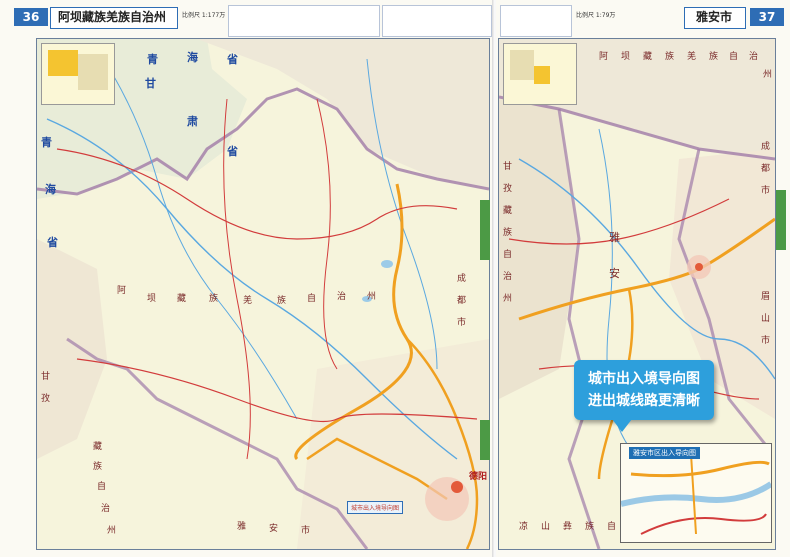 The width and height of the screenshot is (790, 557). I want to click on prov-label-qing-2: 青, so click(46, 142).